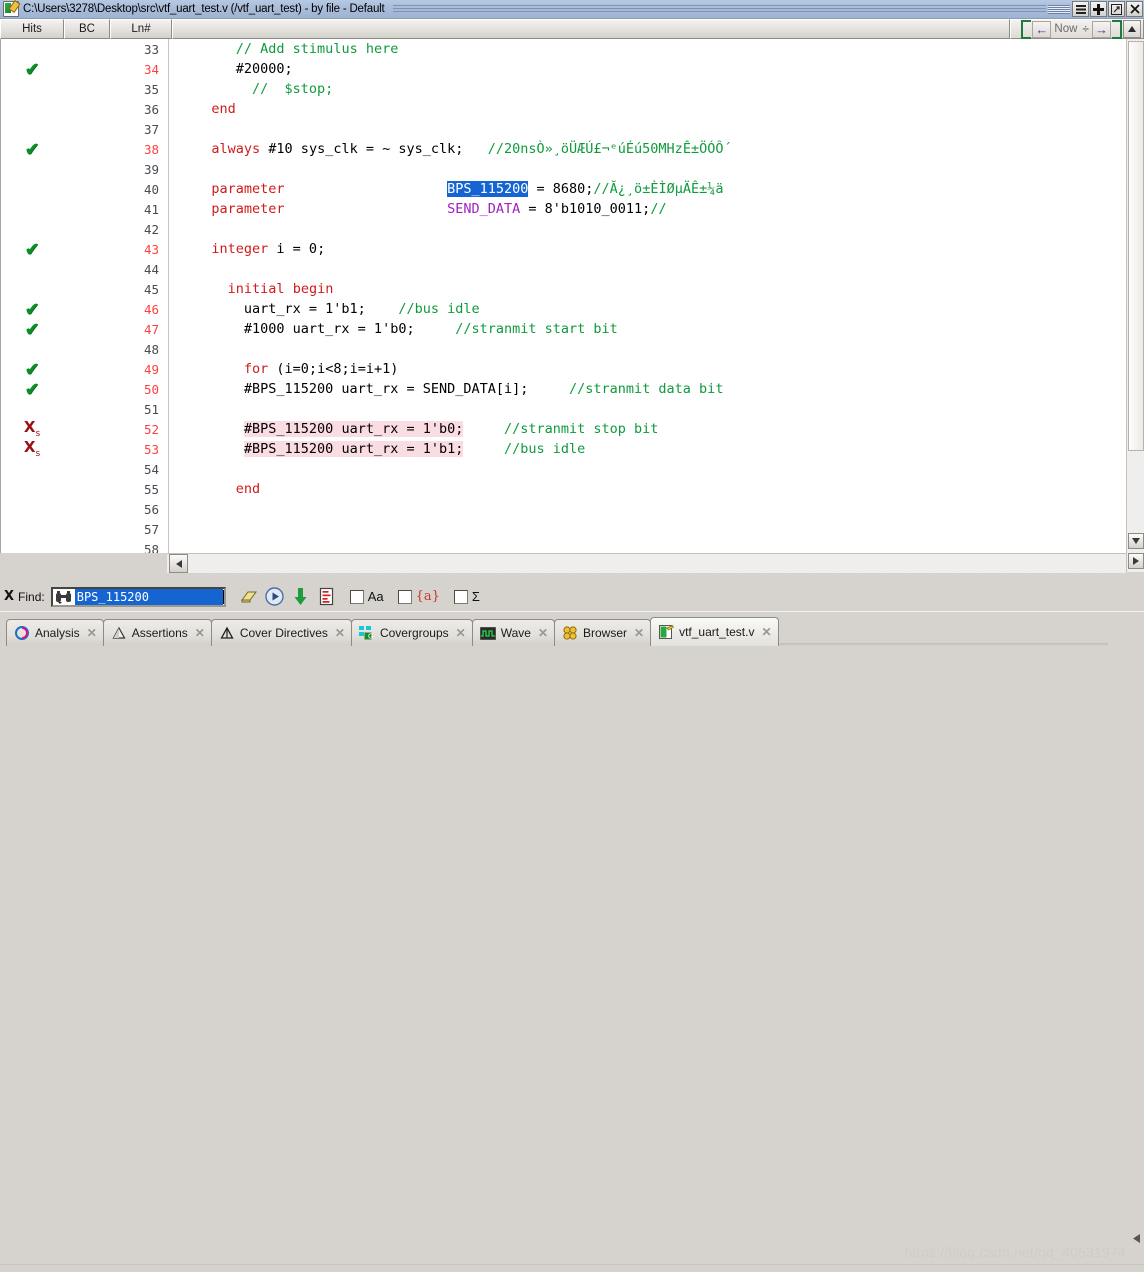  I want to click on code-line-row: 55 end, so click(564, 489).